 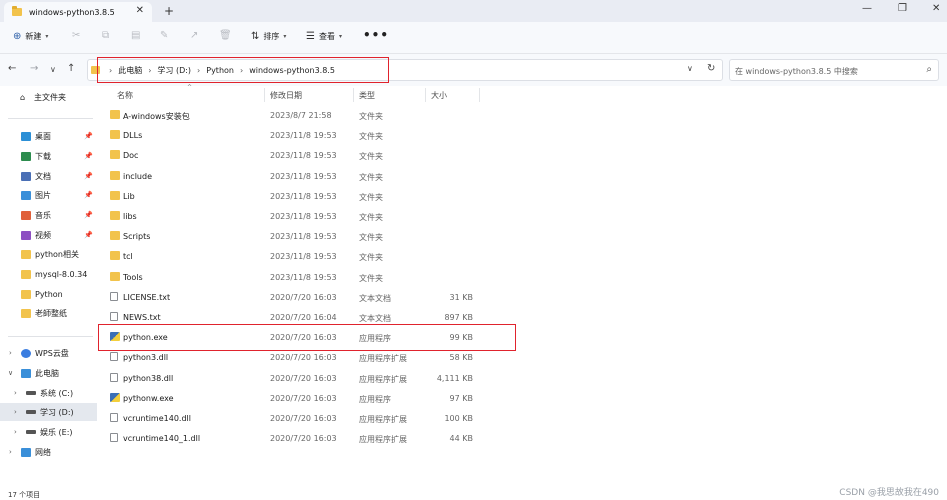 I want to click on paste-icon: ▤, so click(x=135, y=35).